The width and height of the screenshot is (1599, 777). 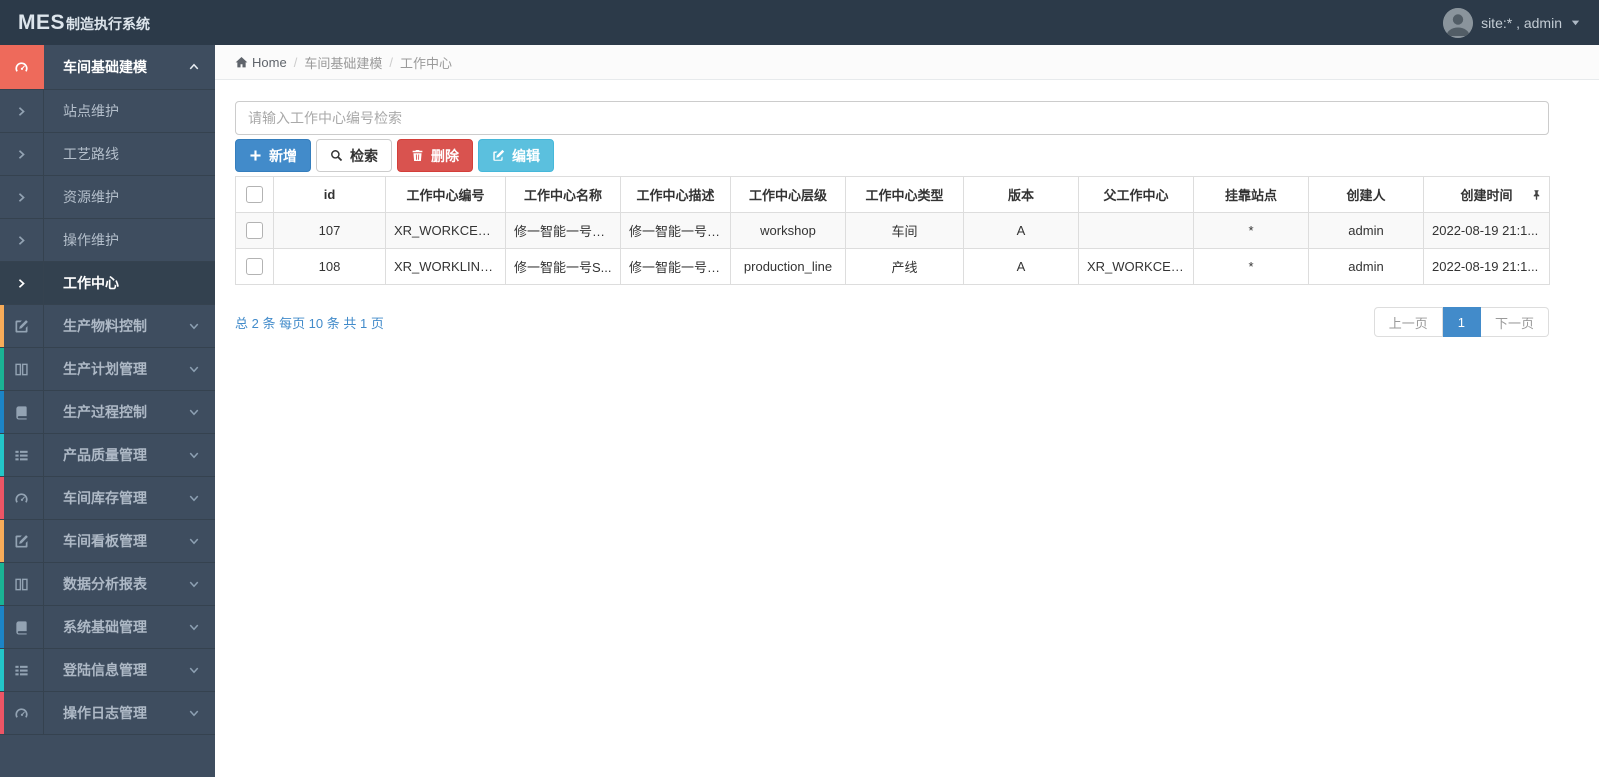 I want to click on column-header: 创建人, so click(x=1366, y=194).